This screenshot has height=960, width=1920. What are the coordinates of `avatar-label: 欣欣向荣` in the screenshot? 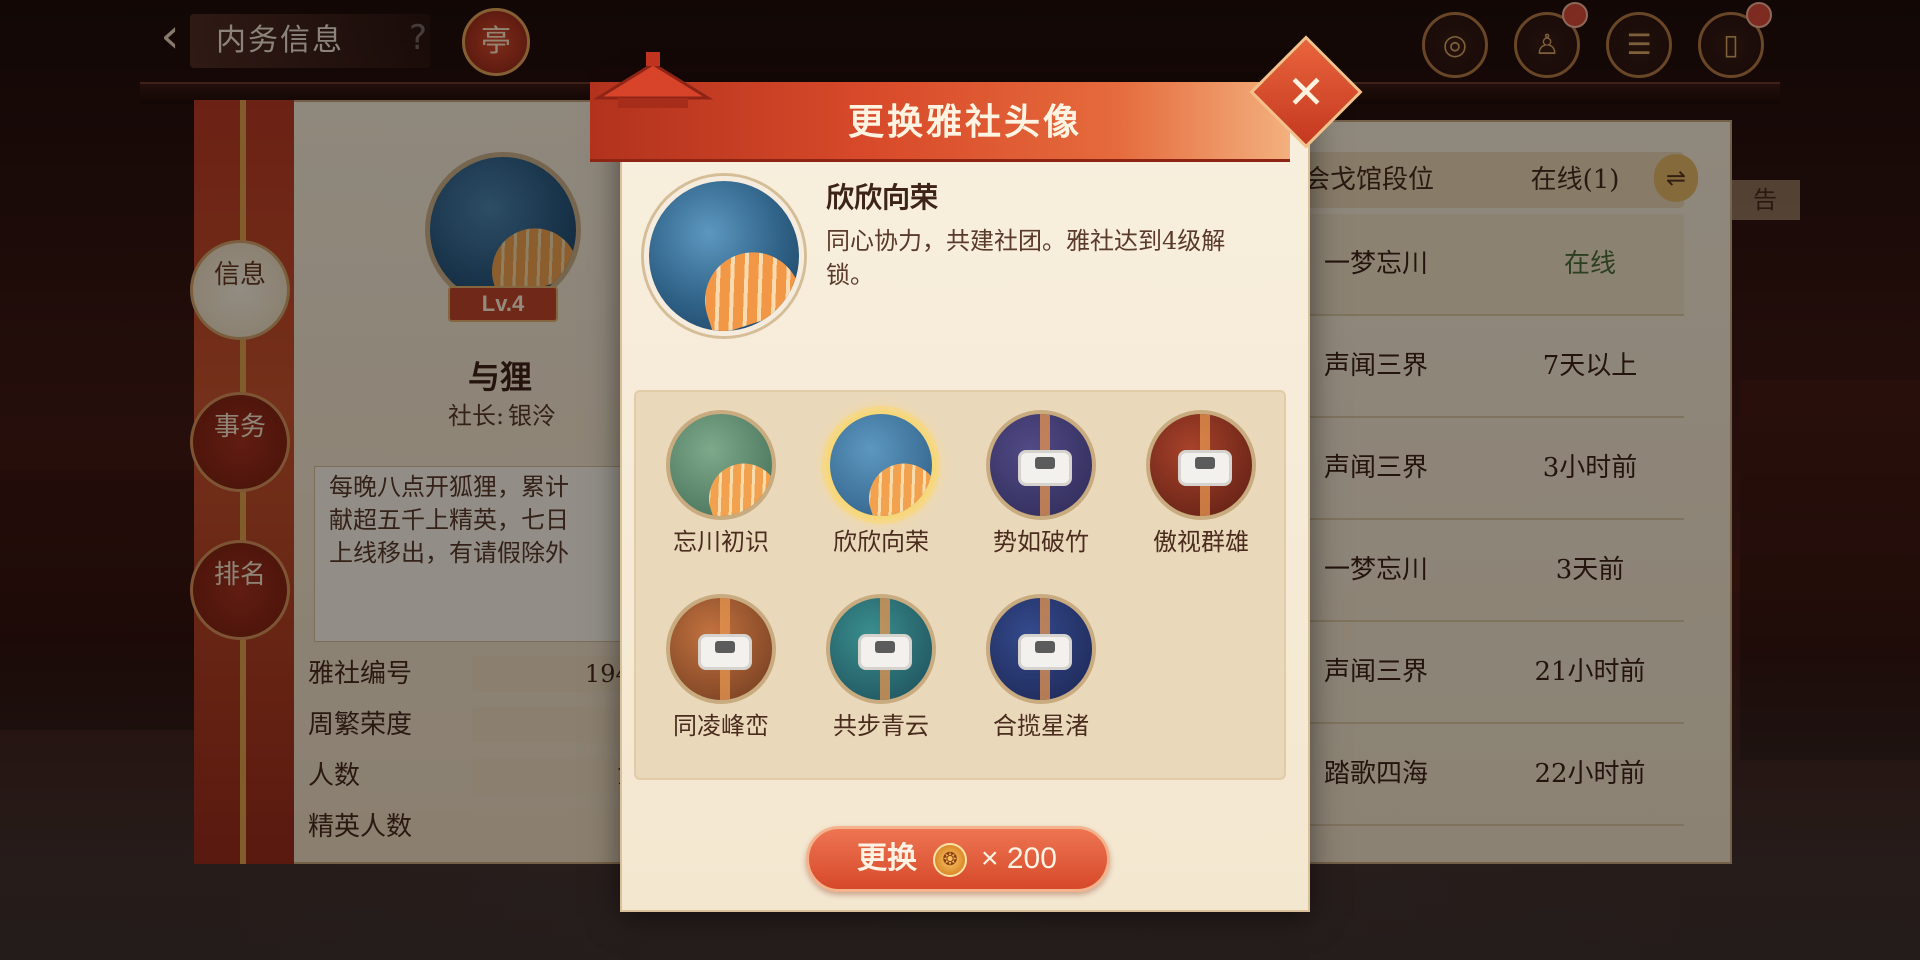 It's located at (881, 542).